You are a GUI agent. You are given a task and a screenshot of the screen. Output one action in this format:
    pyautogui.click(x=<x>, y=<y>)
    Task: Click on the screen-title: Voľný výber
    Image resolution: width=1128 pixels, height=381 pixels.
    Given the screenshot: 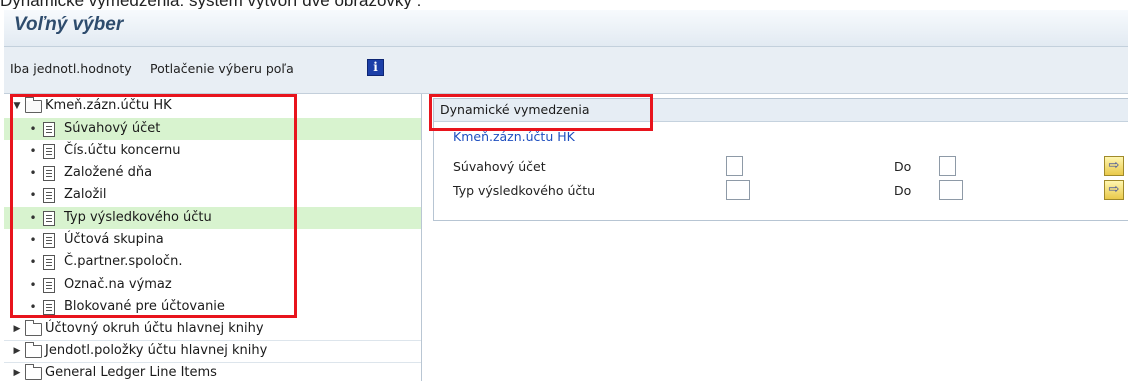 What is the action you would take?
    pyautogui.click(x=69, y=24)
    